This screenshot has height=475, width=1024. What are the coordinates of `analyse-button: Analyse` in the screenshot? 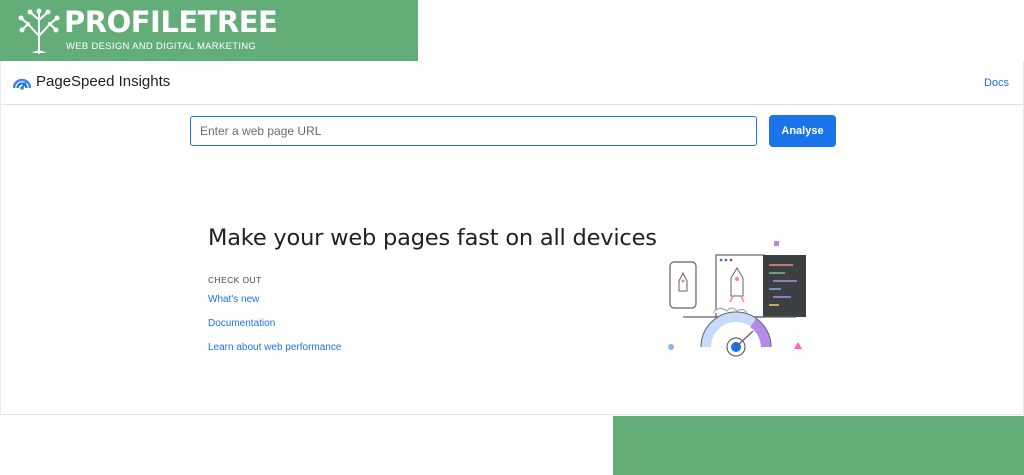 It's located at (802, 131).